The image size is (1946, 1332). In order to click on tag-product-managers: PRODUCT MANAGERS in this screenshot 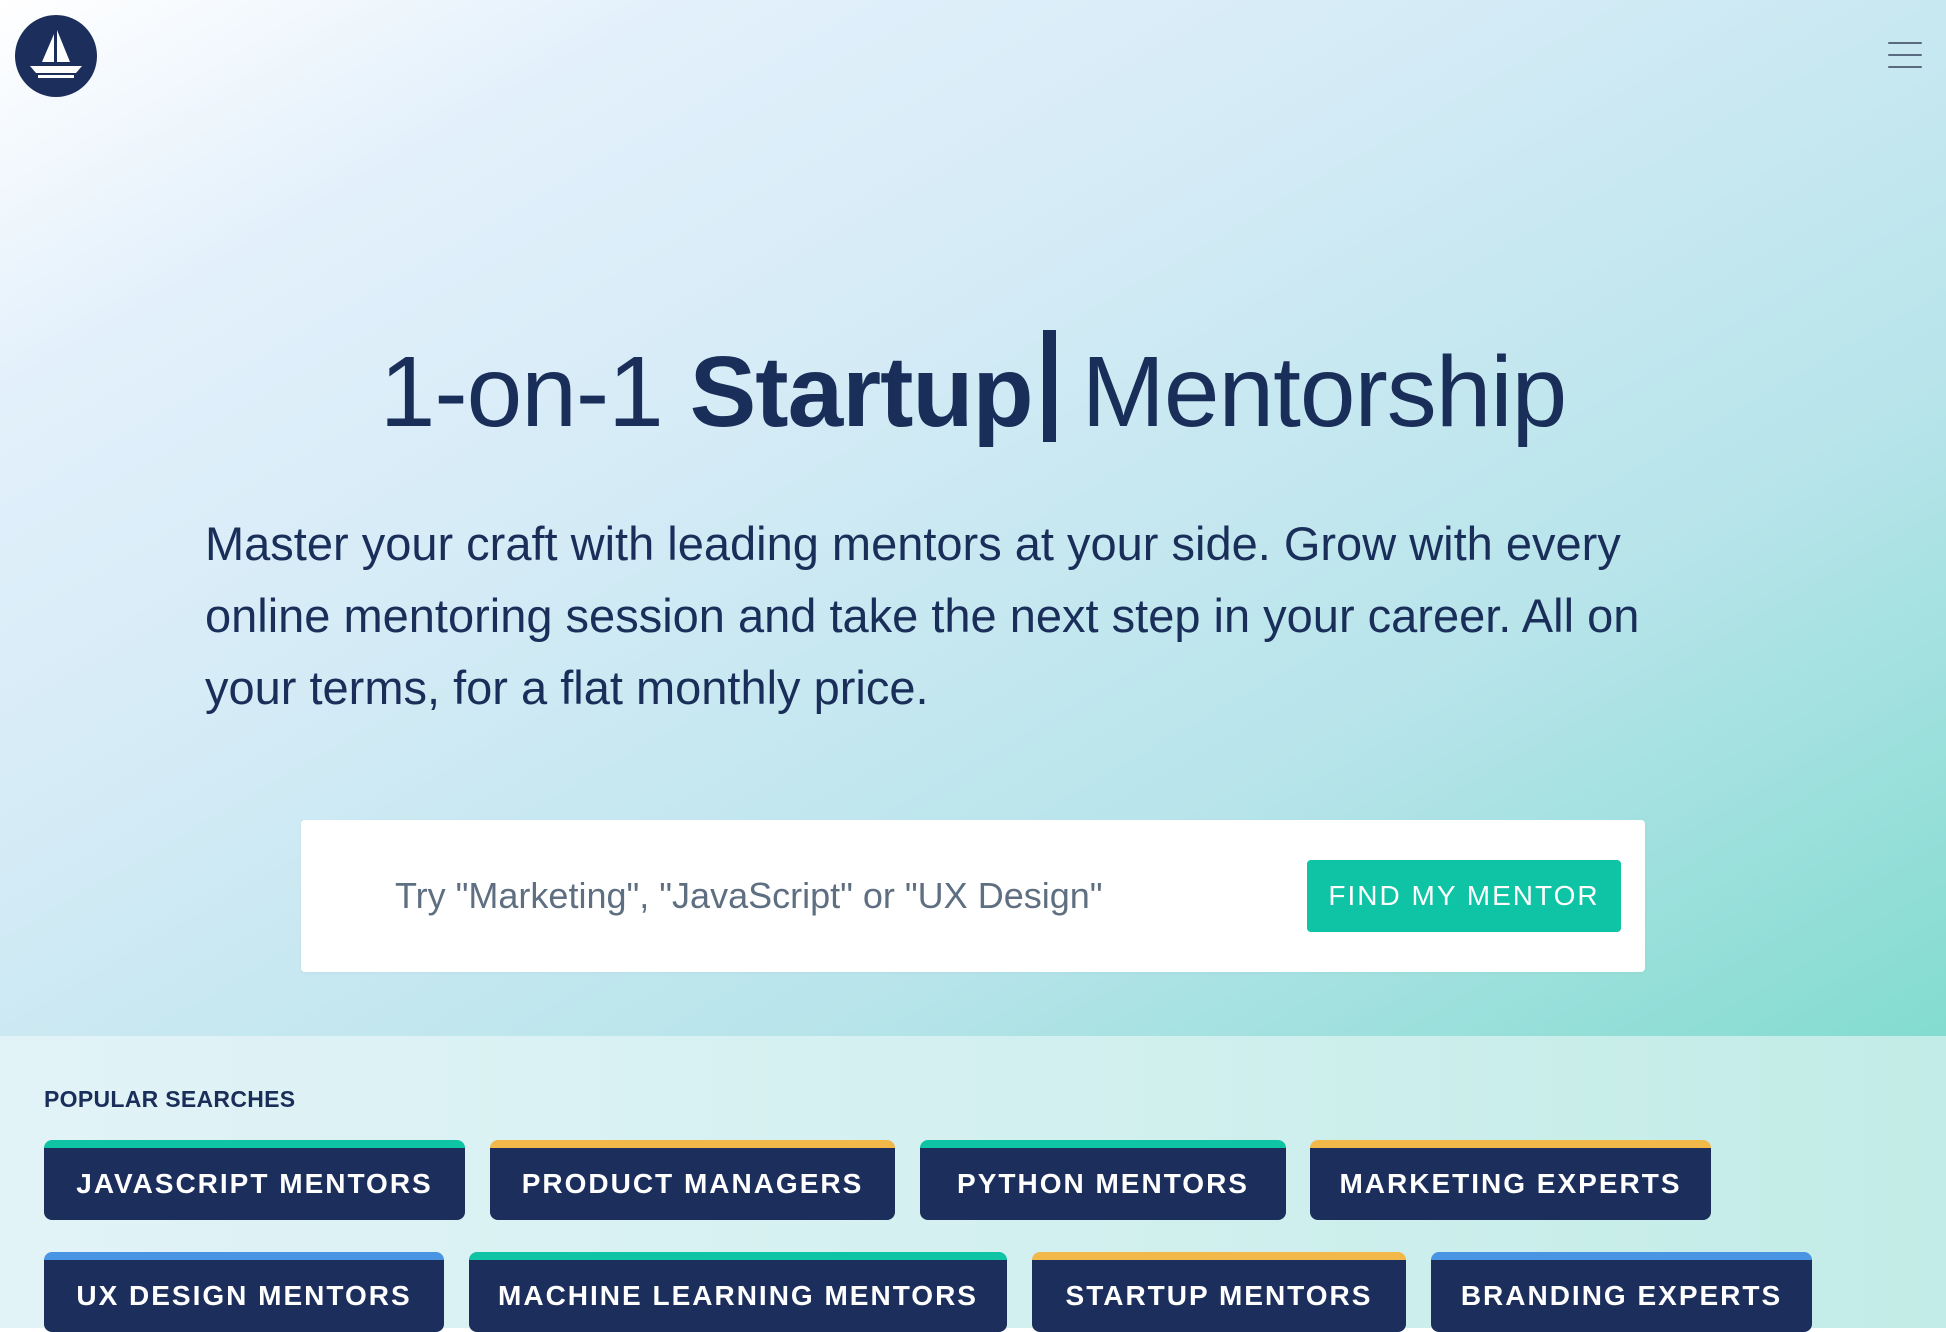, I will do `click(692, 1180)`.